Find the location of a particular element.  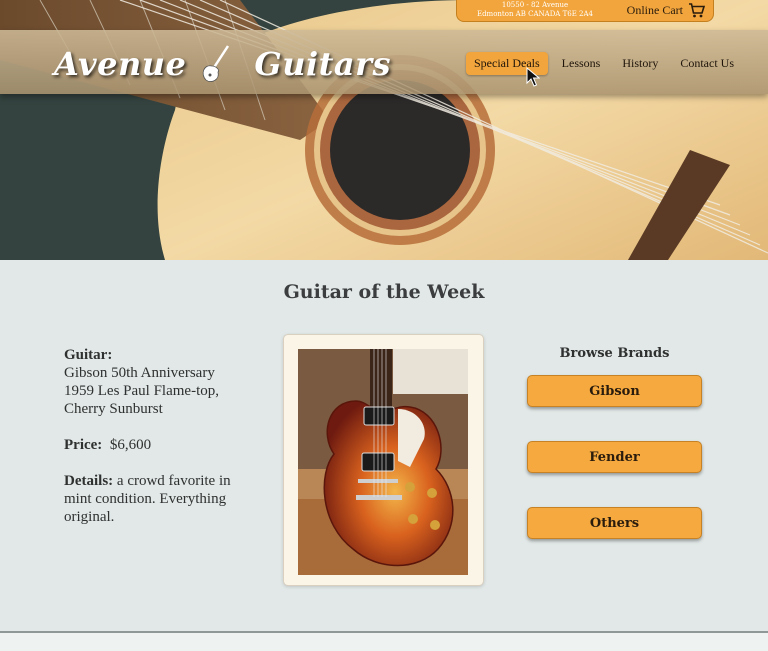

main-nav: Special Deals Lessons History Contact Us is located at coordinates (607, 63).